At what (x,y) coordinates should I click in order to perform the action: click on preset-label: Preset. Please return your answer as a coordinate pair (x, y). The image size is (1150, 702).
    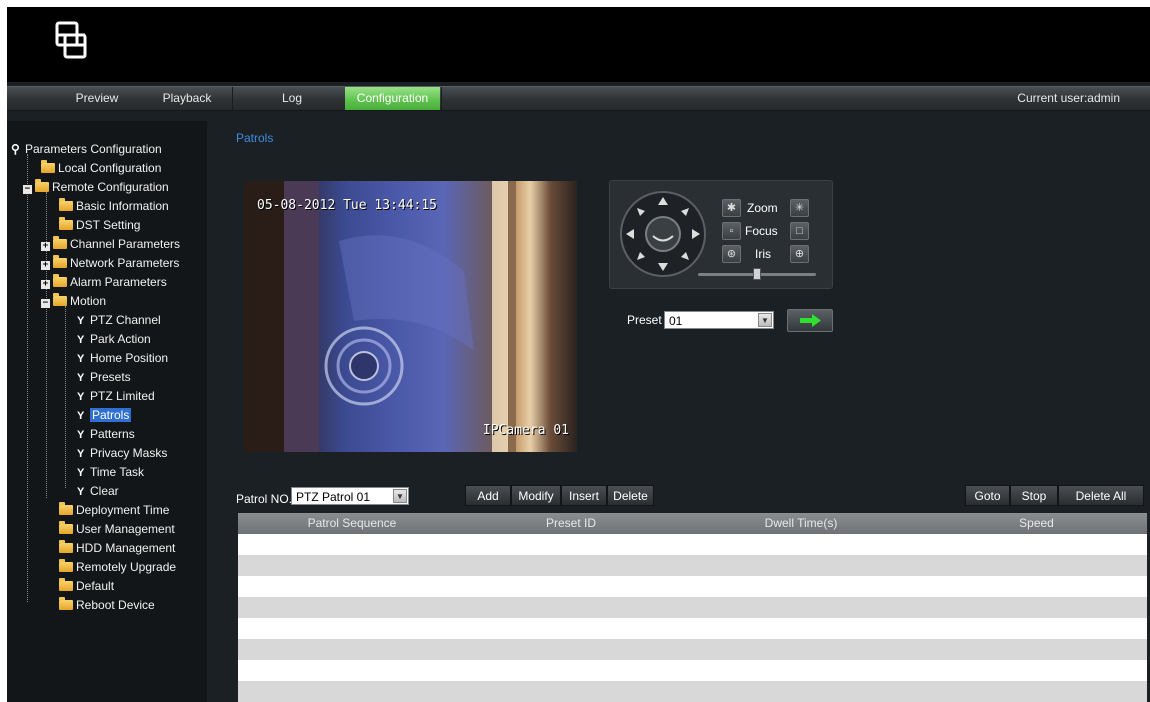
    Looking at the image, I should click on (644, 320).